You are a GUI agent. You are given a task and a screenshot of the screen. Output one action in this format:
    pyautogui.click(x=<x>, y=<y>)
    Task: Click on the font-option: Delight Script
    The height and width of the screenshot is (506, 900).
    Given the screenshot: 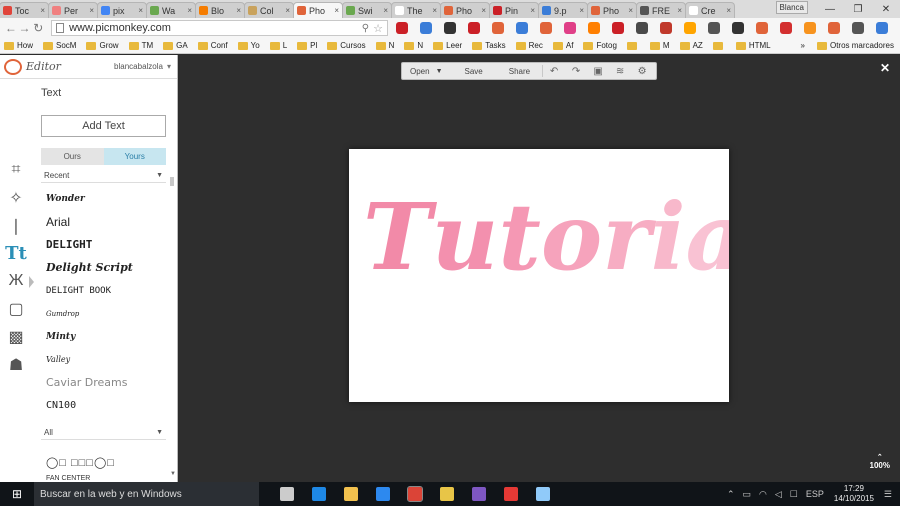 What is the action you would take?
    pyautogui.click(x=106, y=267)
    